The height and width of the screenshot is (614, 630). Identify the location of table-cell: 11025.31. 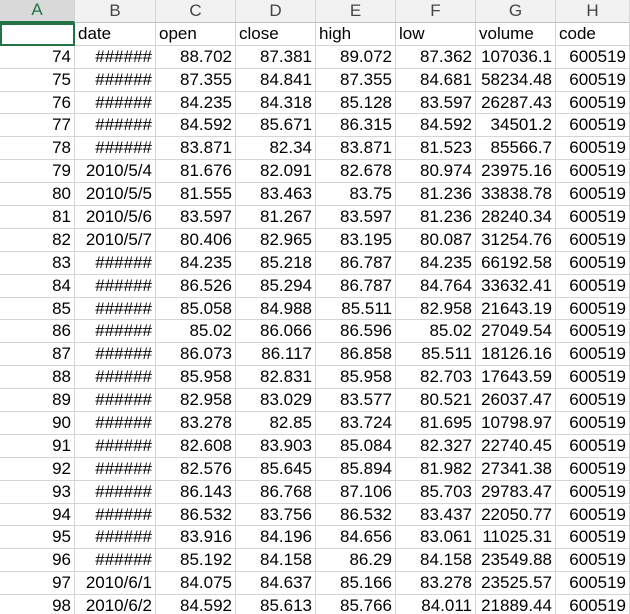
(516, 538).